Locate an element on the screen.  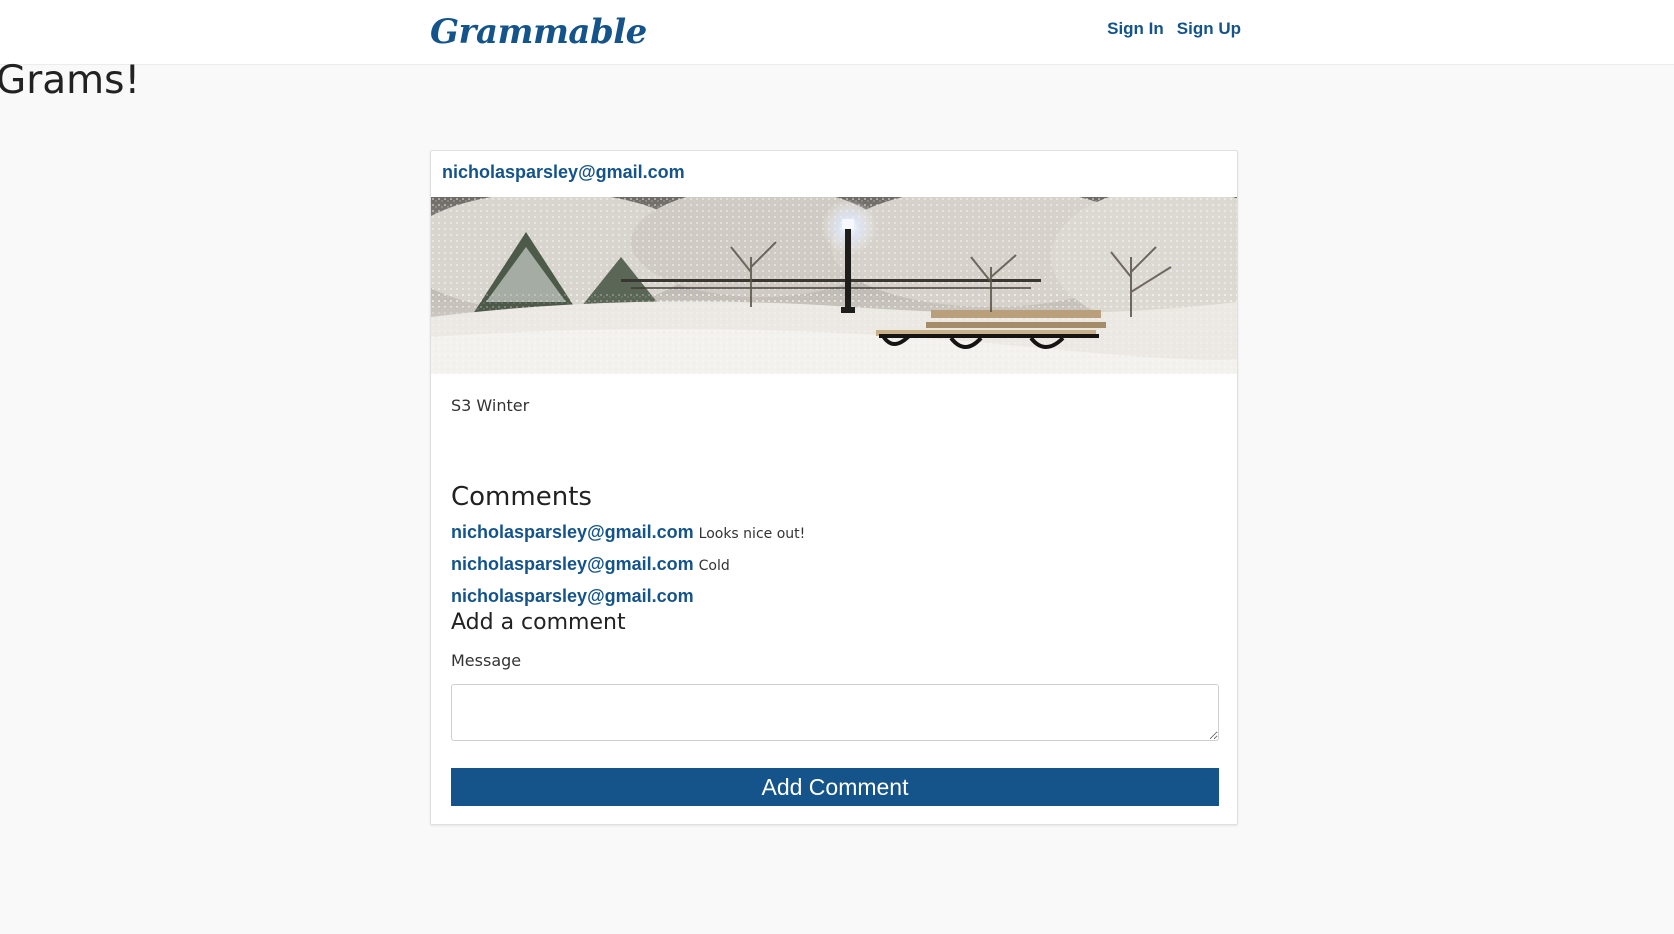
comment-message: Cold is located at coordinates (714, 566).